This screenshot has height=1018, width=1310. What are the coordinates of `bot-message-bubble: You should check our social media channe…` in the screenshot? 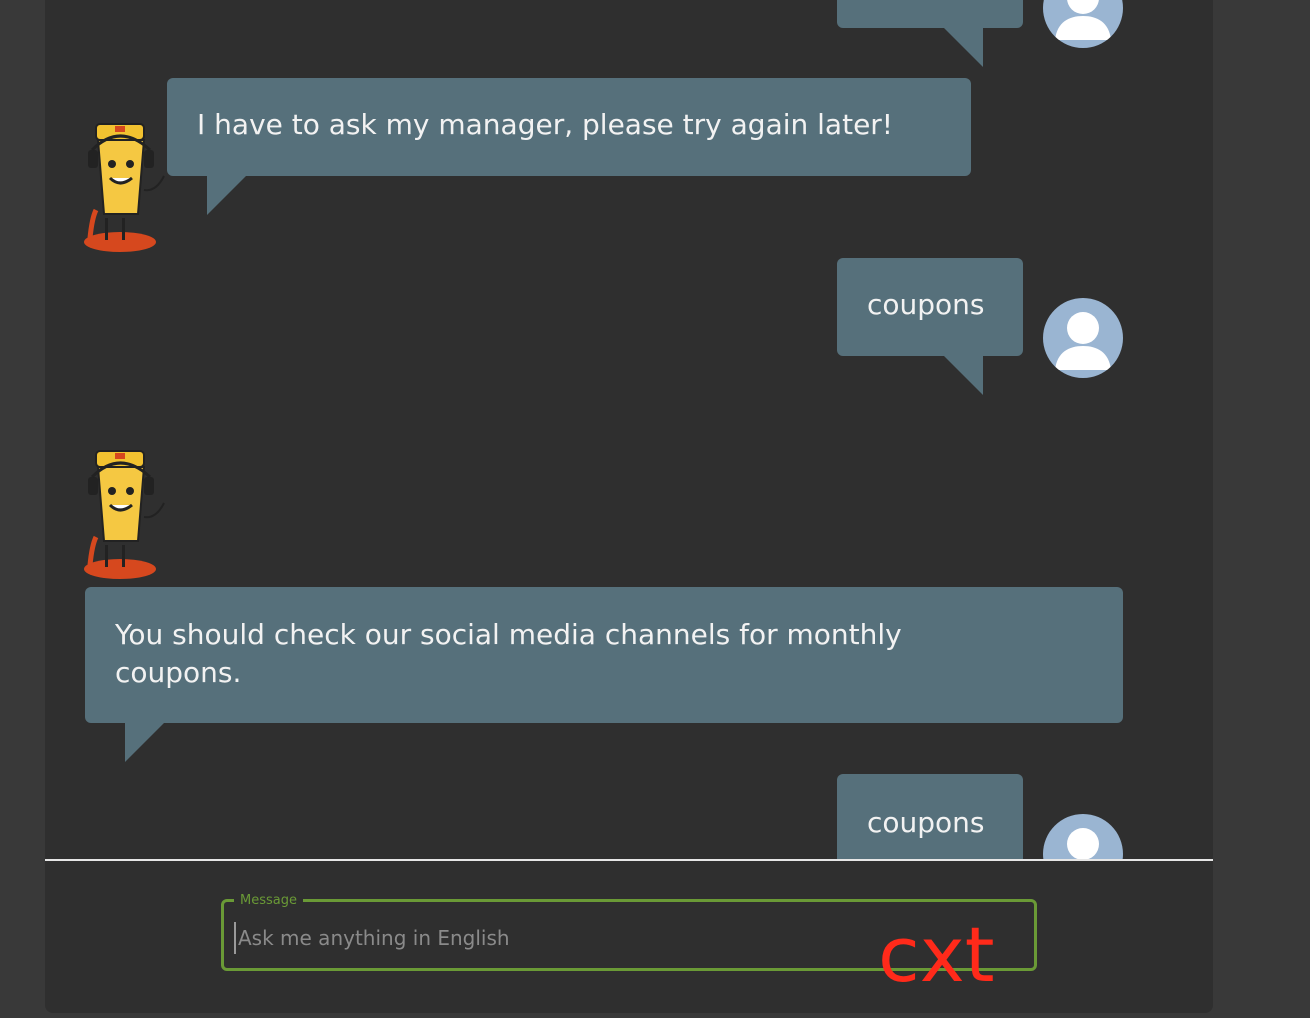 It's located at (604, 655).